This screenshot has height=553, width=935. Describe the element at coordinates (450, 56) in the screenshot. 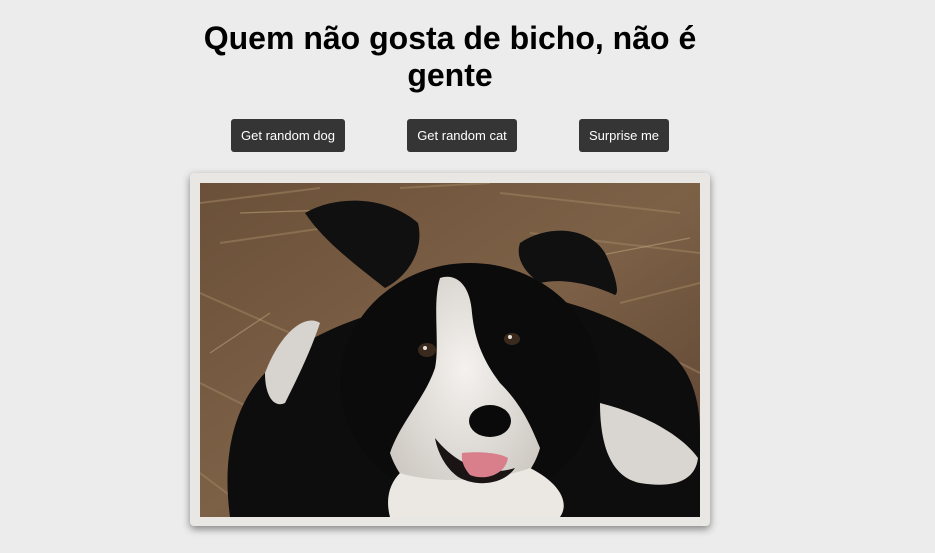

I see `page-title: Quem não gosta de bicho, não é gente` at that location.